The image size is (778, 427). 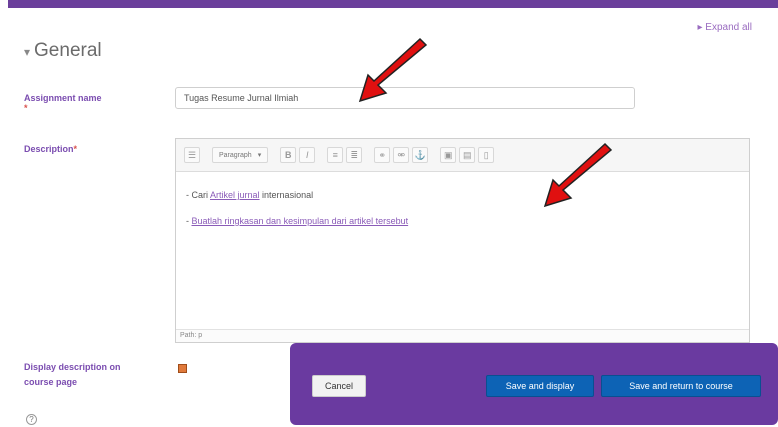 What do you see at coordinates (75, 149) in the screenshot?
I see `description-required-icon: *` at bounding box center [75, 149].